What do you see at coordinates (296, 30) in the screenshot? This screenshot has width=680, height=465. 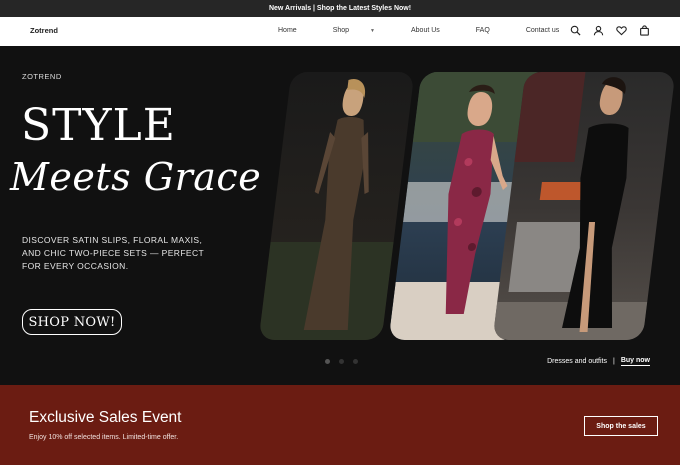 I see `nav-item-home: Home` at bounding box center [296, 30].